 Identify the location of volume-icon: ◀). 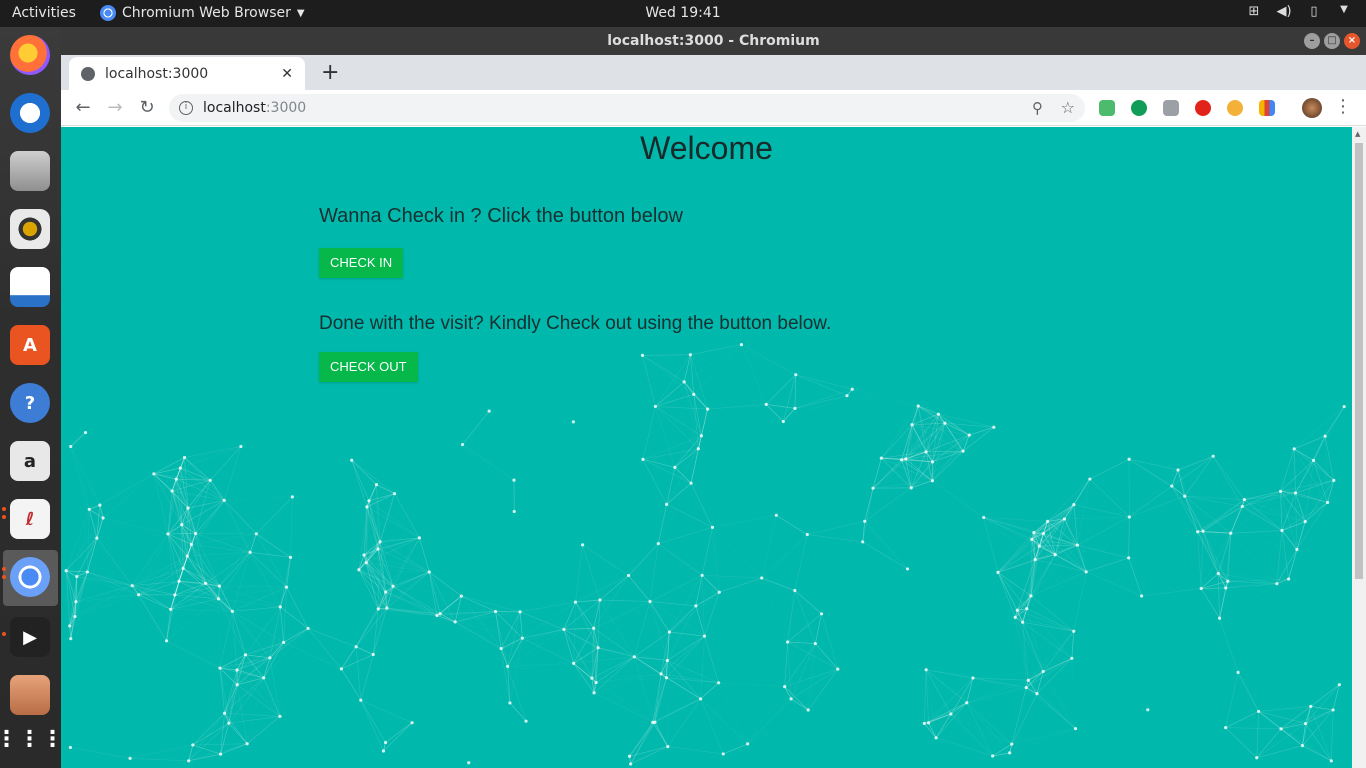
(1284, 11).